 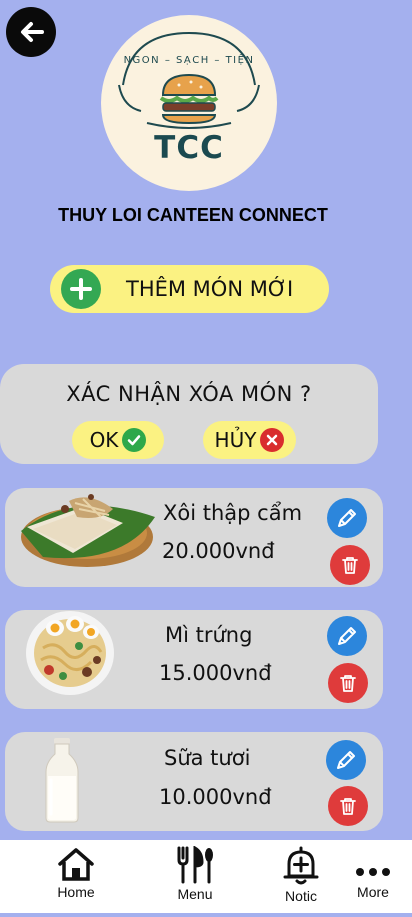 I want to click on nav-item-home: Home, so click(x=76, y=873).